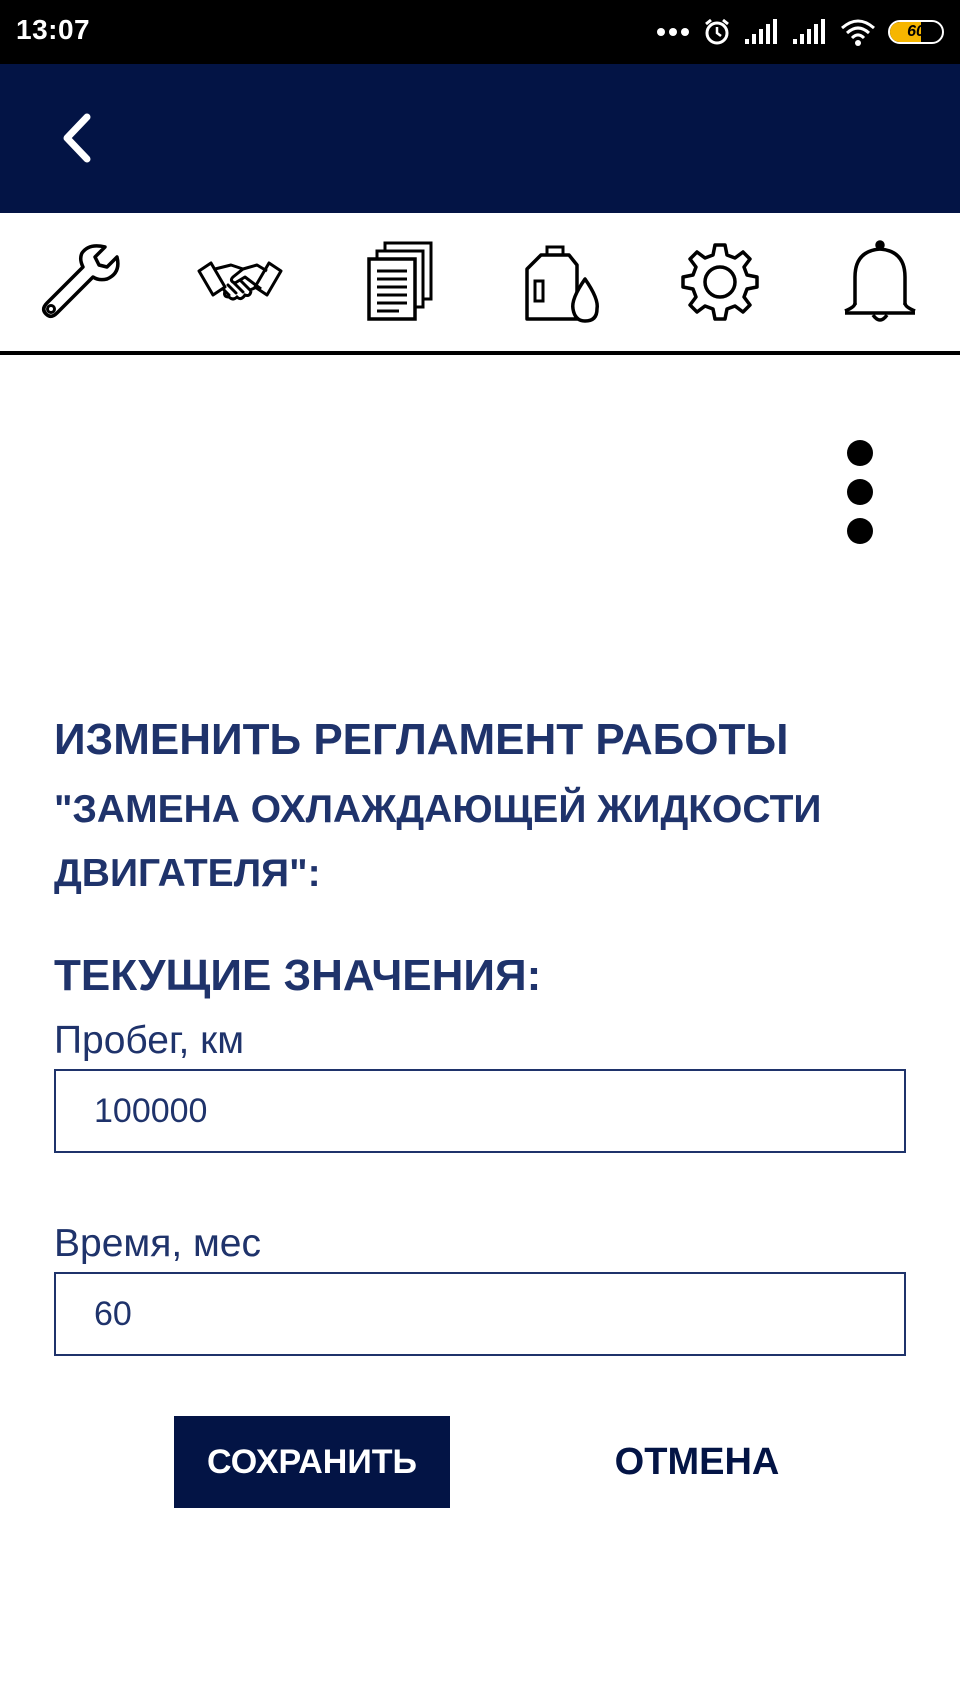 The width and height of the screenshot is (960, 1707). What do you see at coordinates (717, 32) in the screenshot?
I see `alarm-icon` at bounding box center [717, 32].